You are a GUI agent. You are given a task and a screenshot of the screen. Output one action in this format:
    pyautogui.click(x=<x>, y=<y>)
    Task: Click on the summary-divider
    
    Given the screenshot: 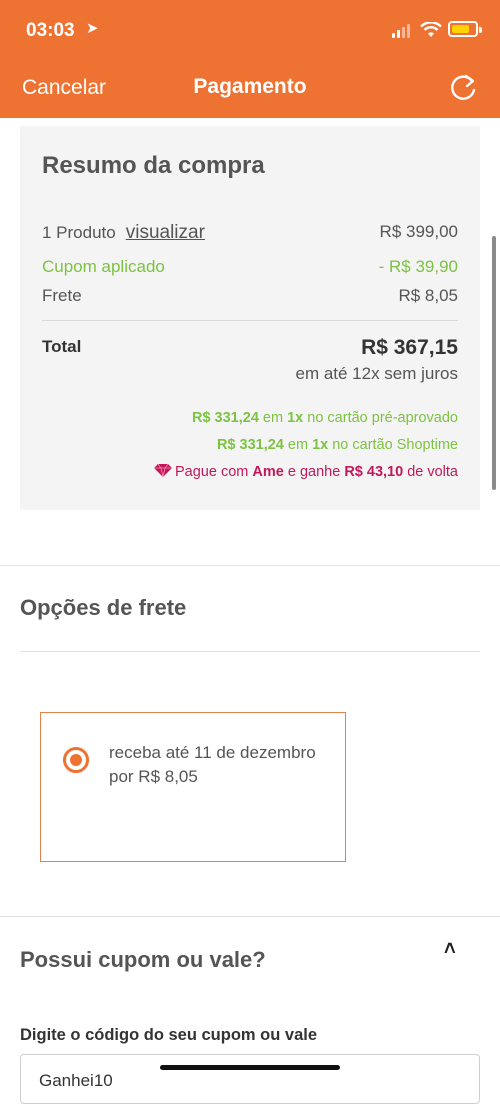 What is the action you would take?
    pyautogui.click(x=250, y=320)
    